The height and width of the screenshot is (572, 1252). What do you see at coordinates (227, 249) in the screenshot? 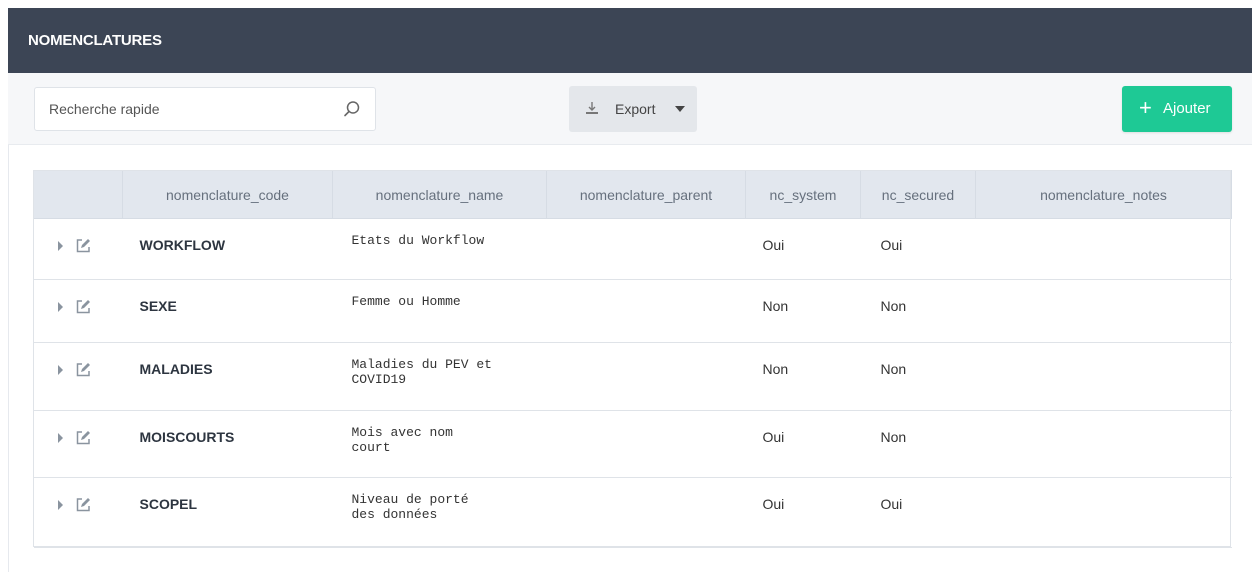
I see `cell-code: WORKFLOW` at bounding box center [227, 249].